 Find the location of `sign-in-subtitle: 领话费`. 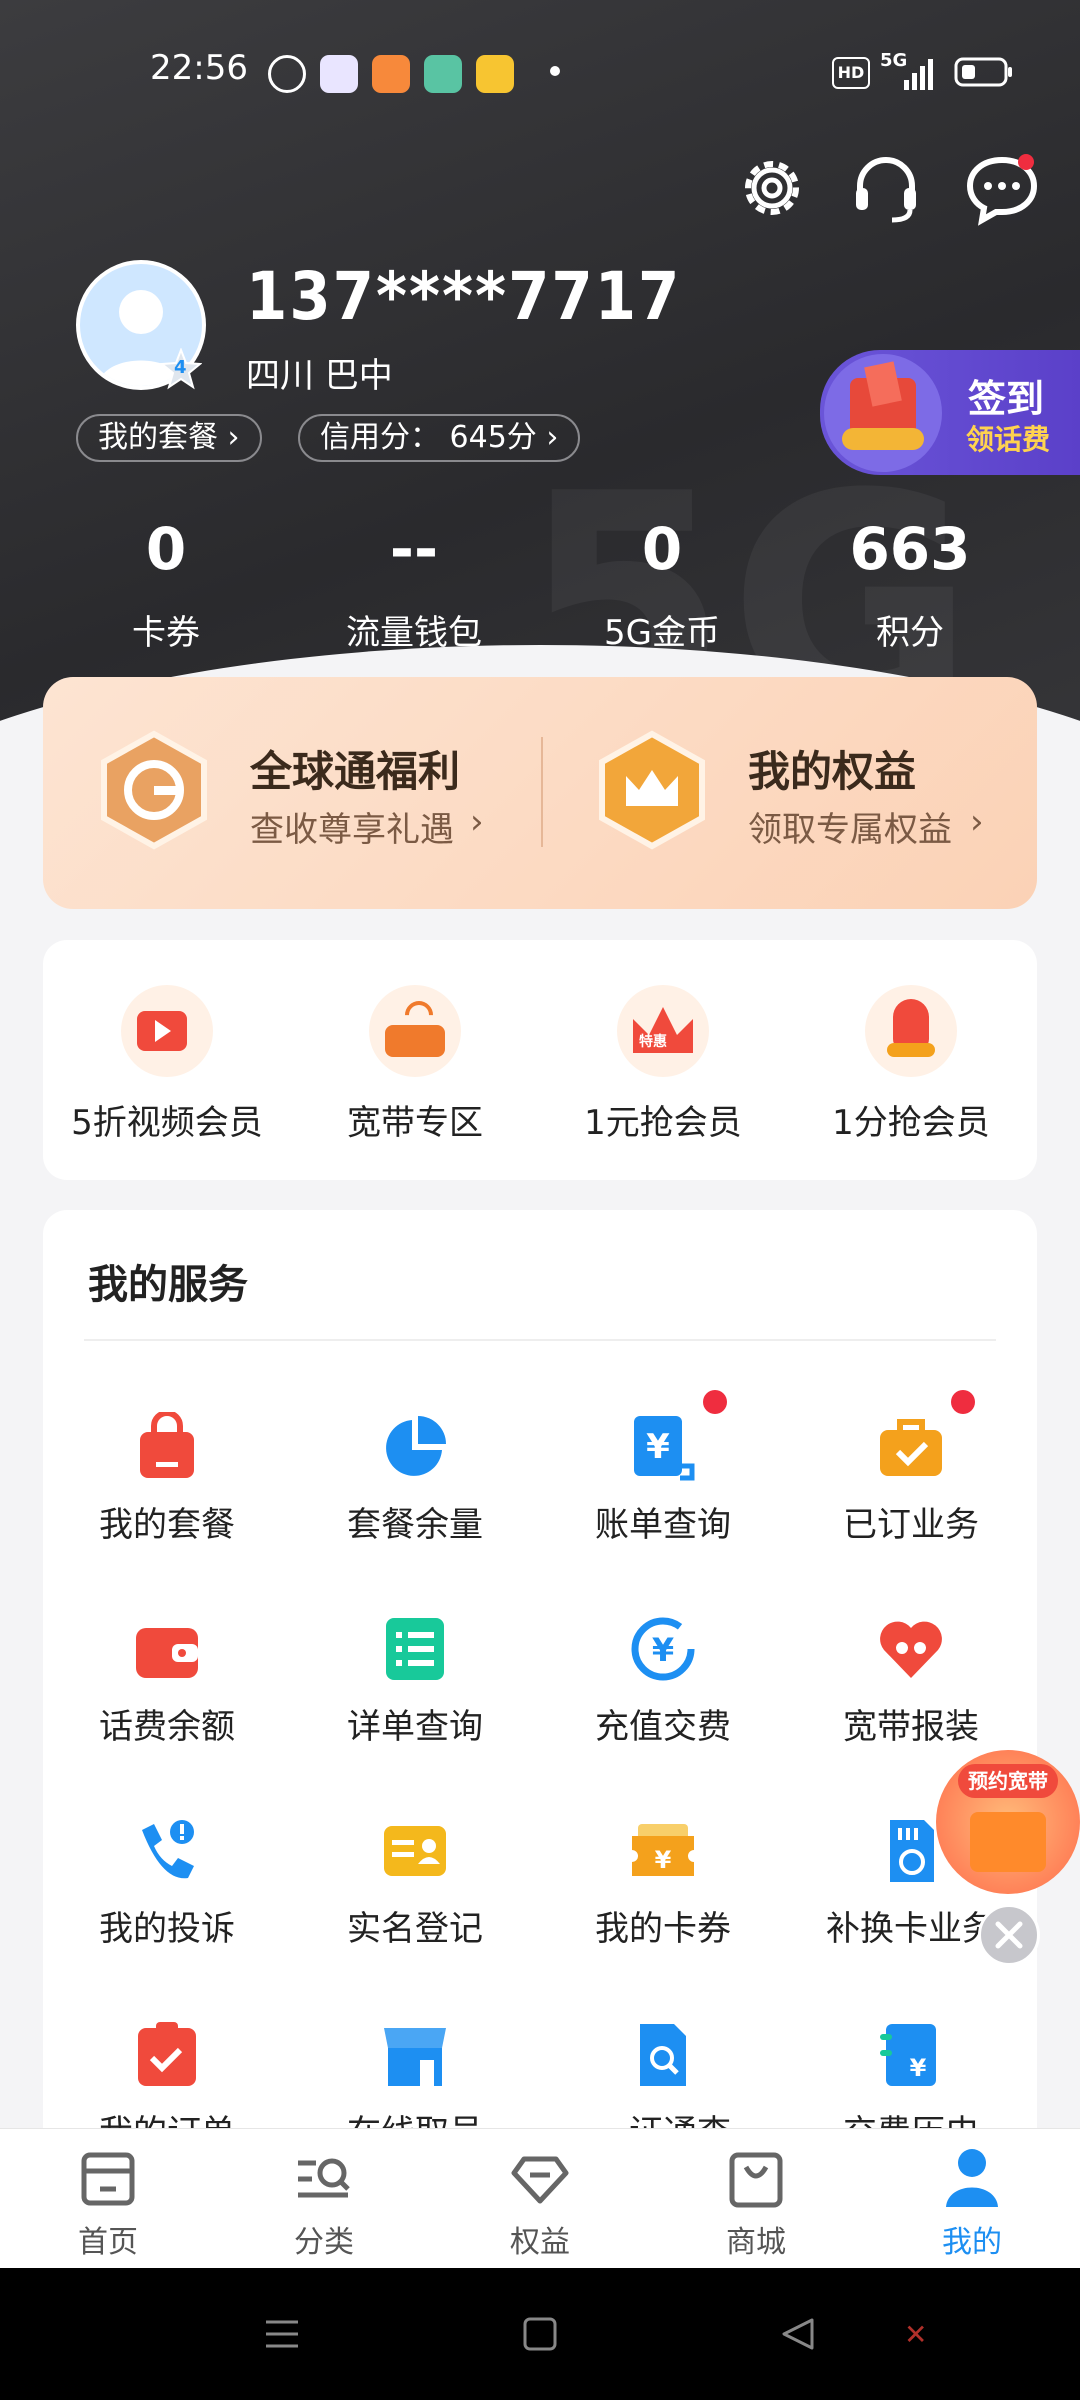

sign-in-subtitle: 领话费 is located at coordinates (1008, 439).